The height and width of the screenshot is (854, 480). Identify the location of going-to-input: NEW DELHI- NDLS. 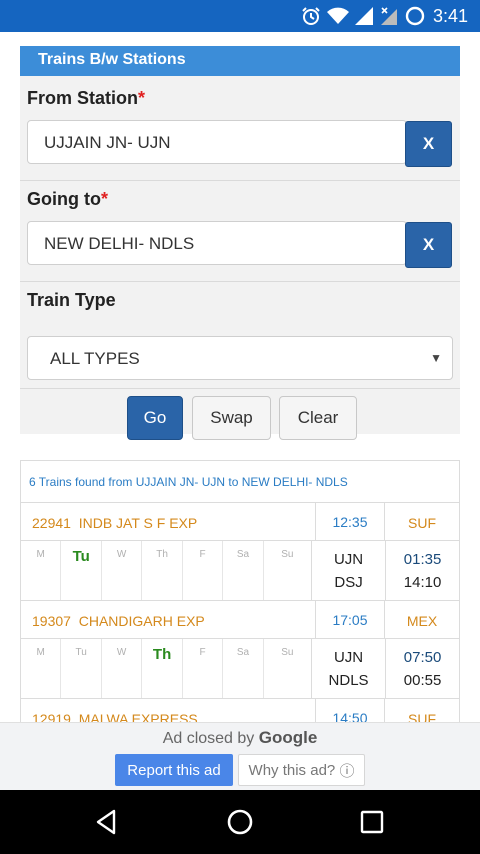
(217, 243).